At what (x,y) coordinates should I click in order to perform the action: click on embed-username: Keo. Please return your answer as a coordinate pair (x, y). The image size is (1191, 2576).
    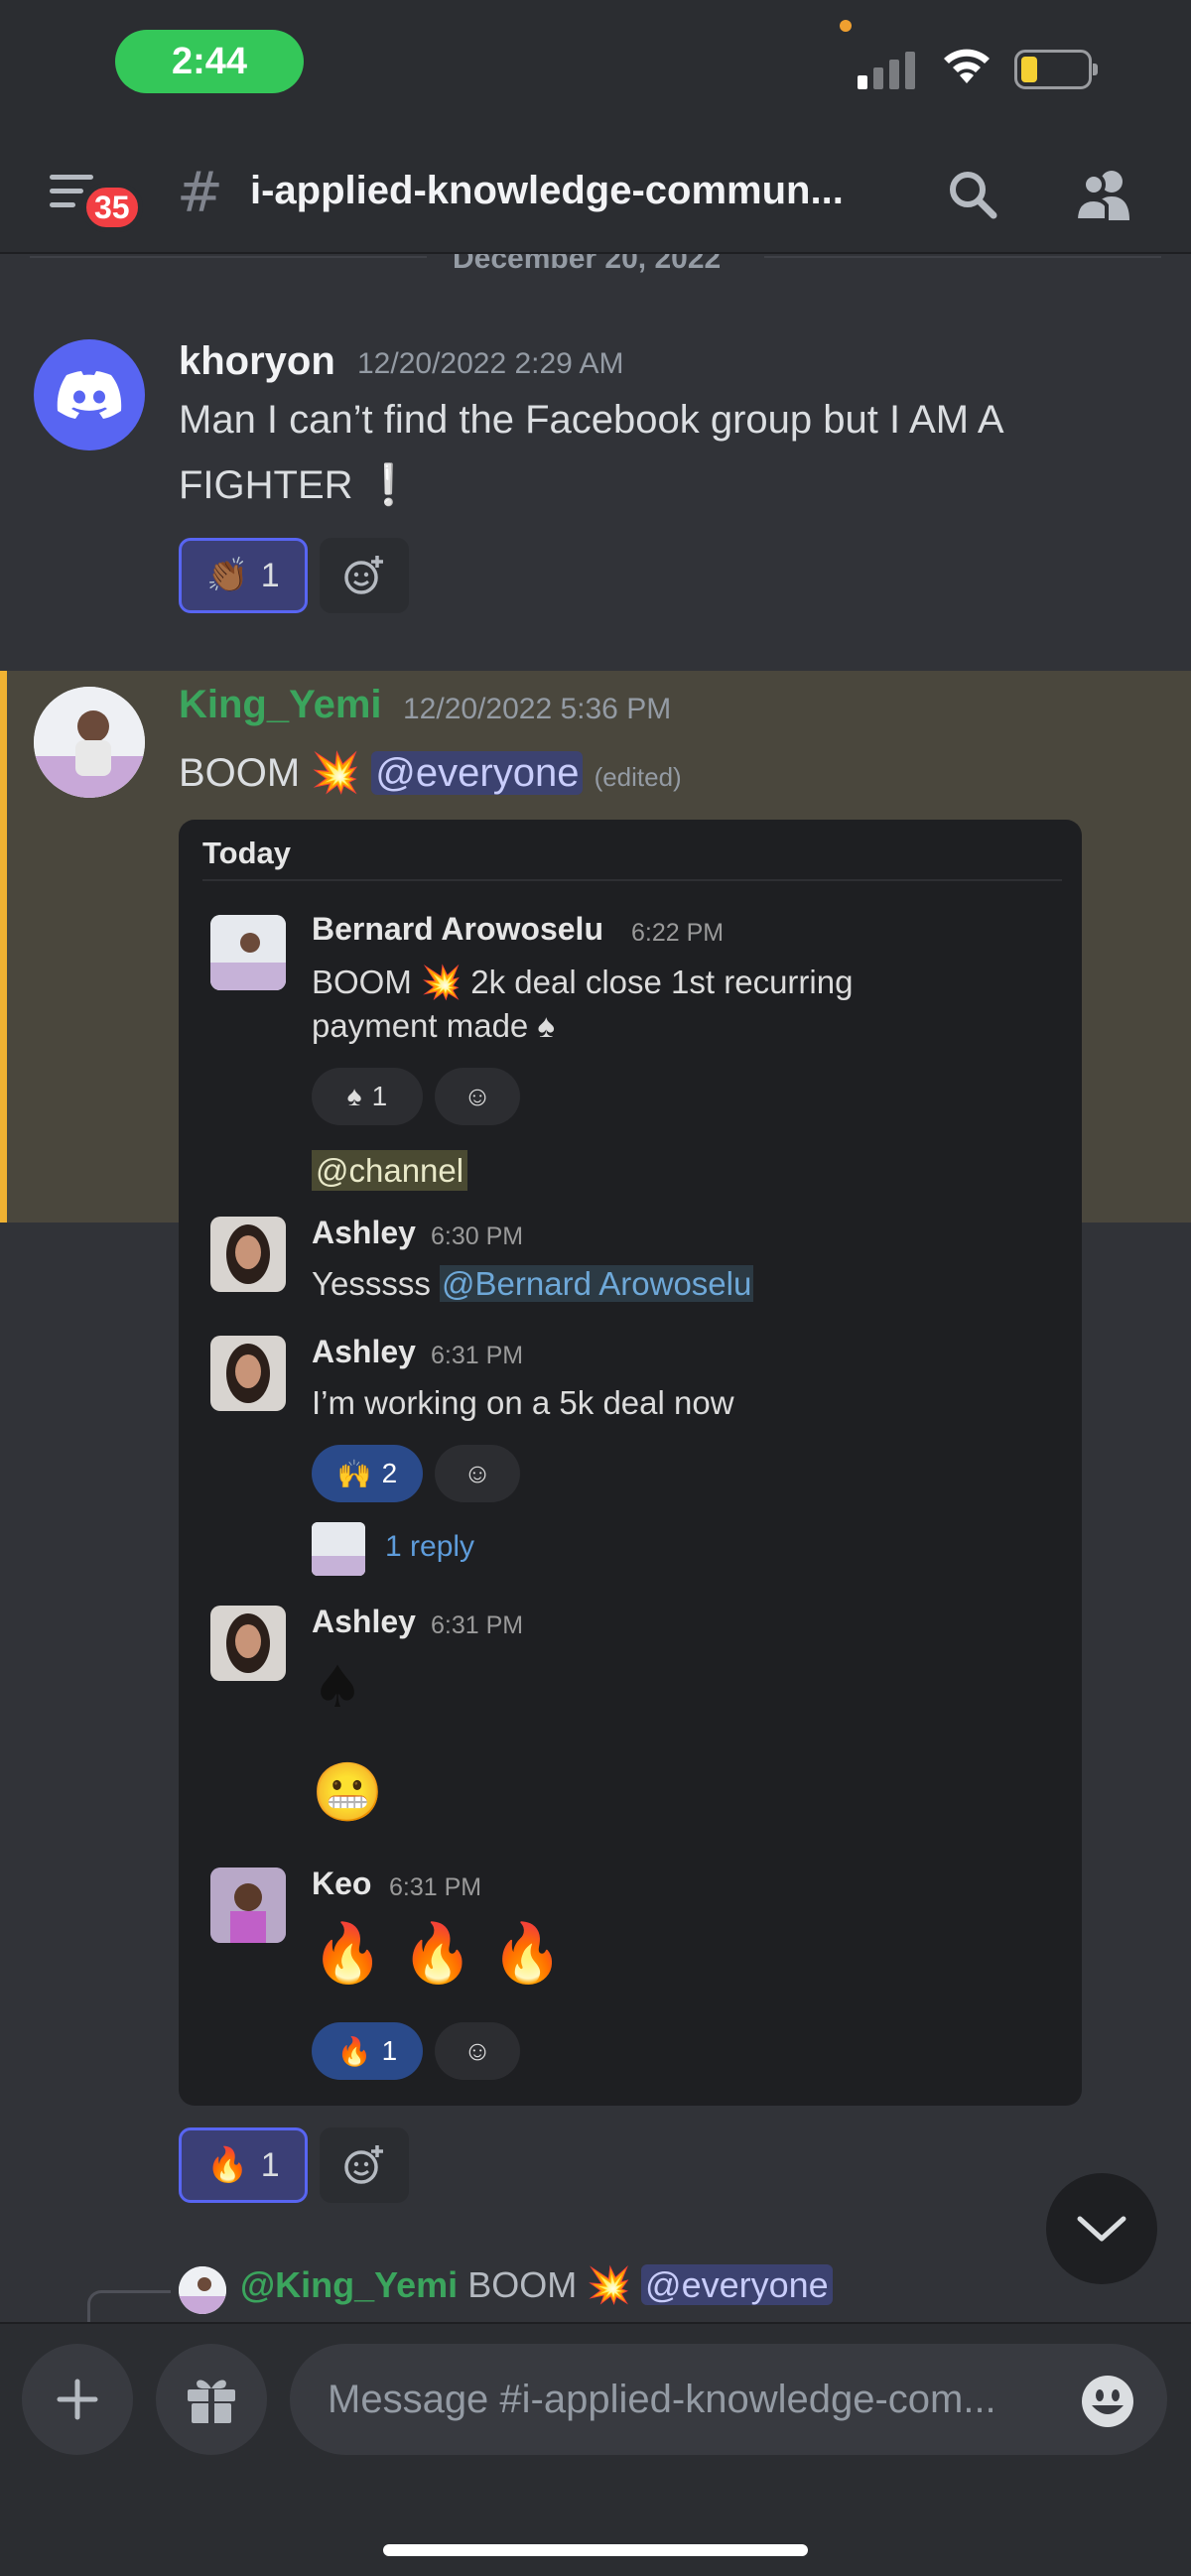
    Looking at the image, I should click on (342, 1884).